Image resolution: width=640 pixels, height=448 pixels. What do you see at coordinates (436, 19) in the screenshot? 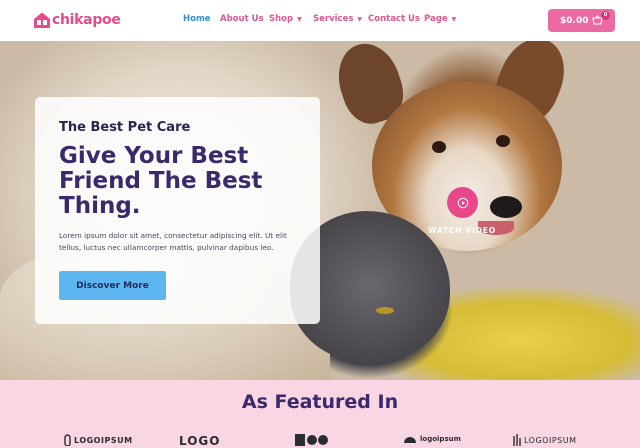
I see `nav-label: Page` at bounding box center [436, 19].